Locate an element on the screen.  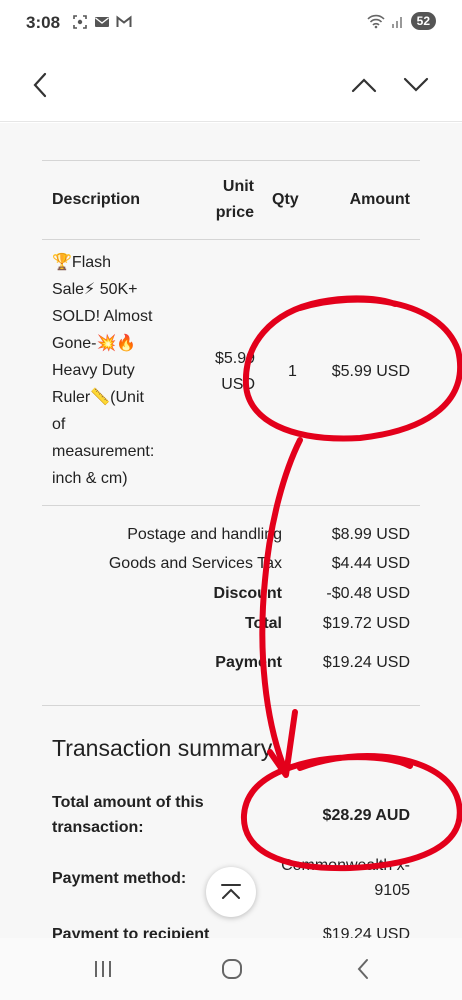
total-label: Total is located at coordinates (263, 623).